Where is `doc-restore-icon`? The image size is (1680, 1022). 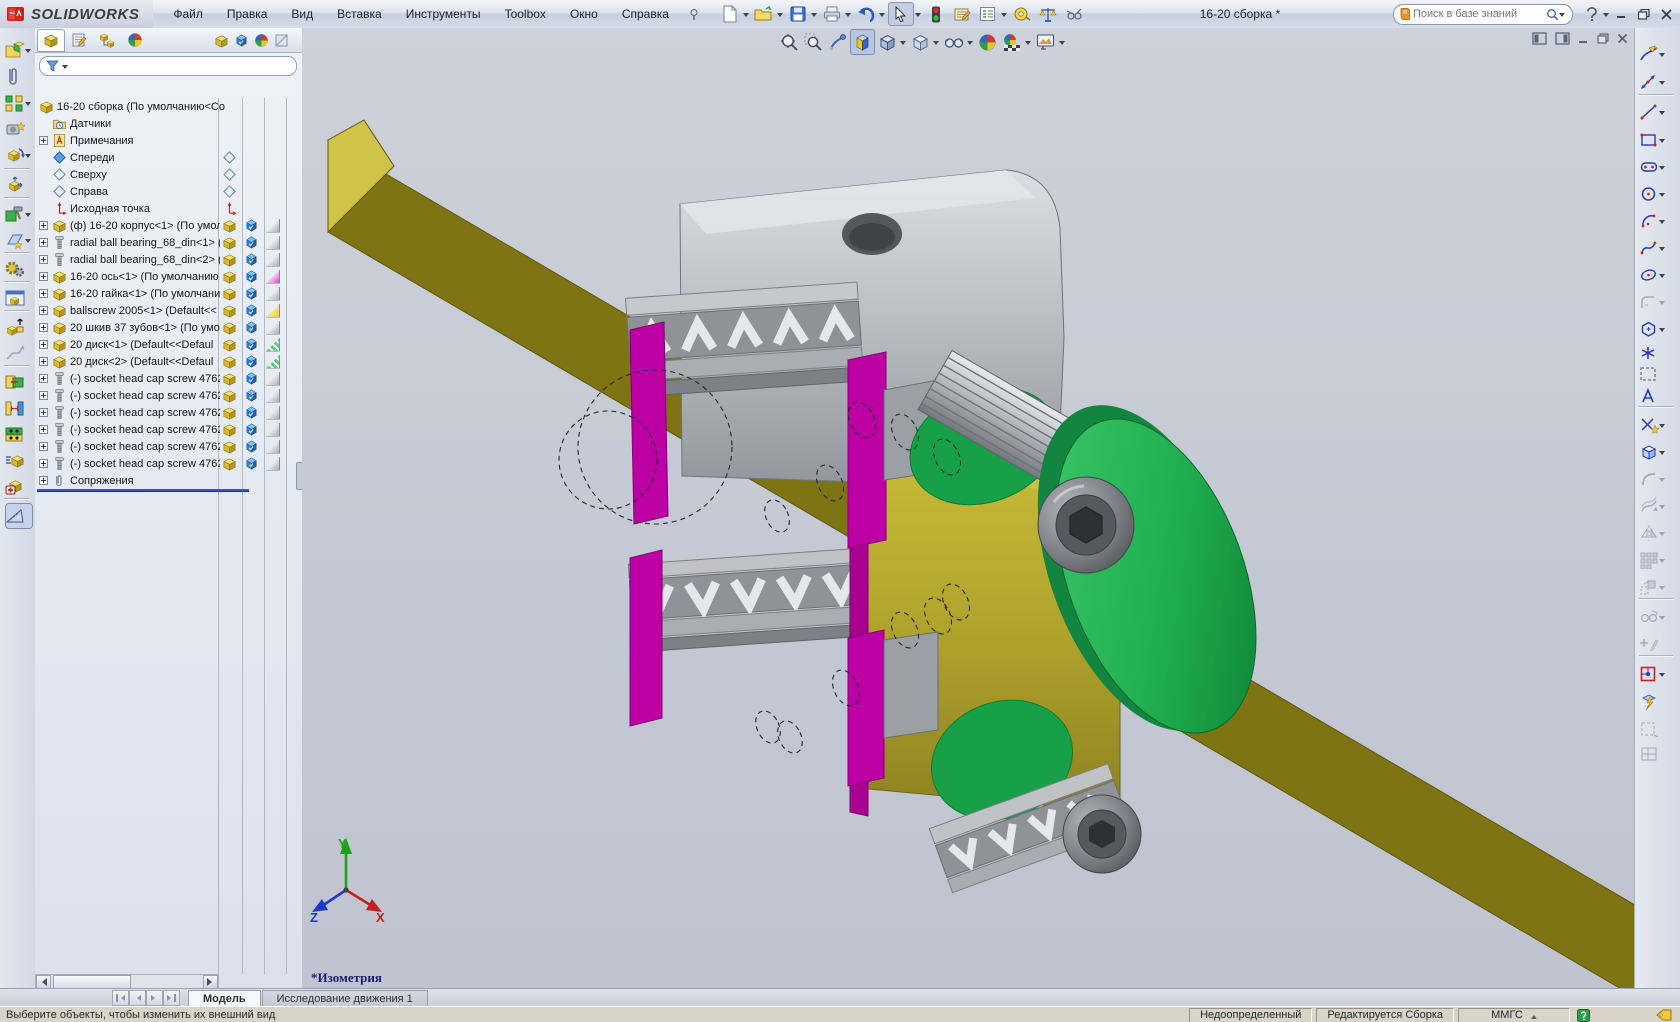
doc-restore-icon is located at coordinates (1603, 38).